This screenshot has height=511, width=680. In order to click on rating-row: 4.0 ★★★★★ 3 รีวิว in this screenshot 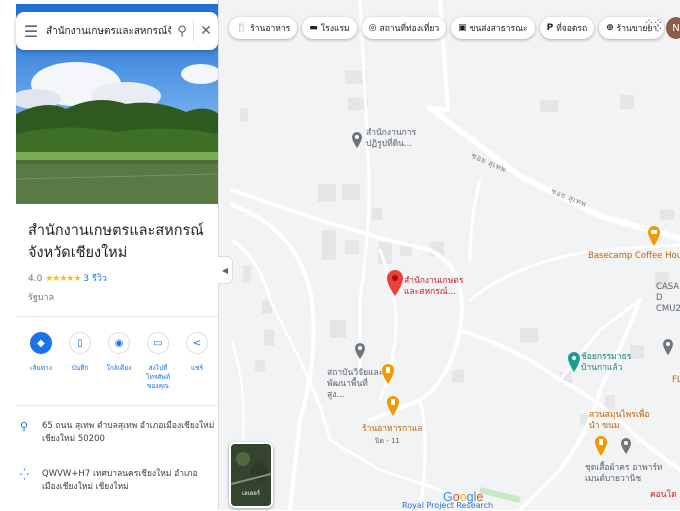, I will do `click(67, 278)`.